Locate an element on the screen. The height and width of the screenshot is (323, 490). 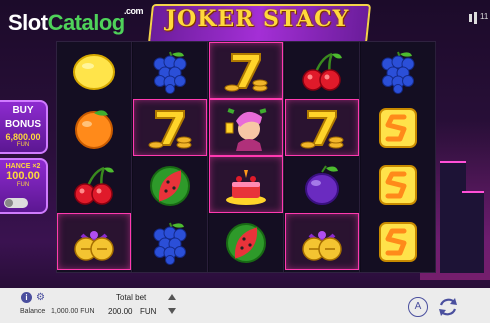
game-logo: JOKER STACY is located at coordinates (257, 19).